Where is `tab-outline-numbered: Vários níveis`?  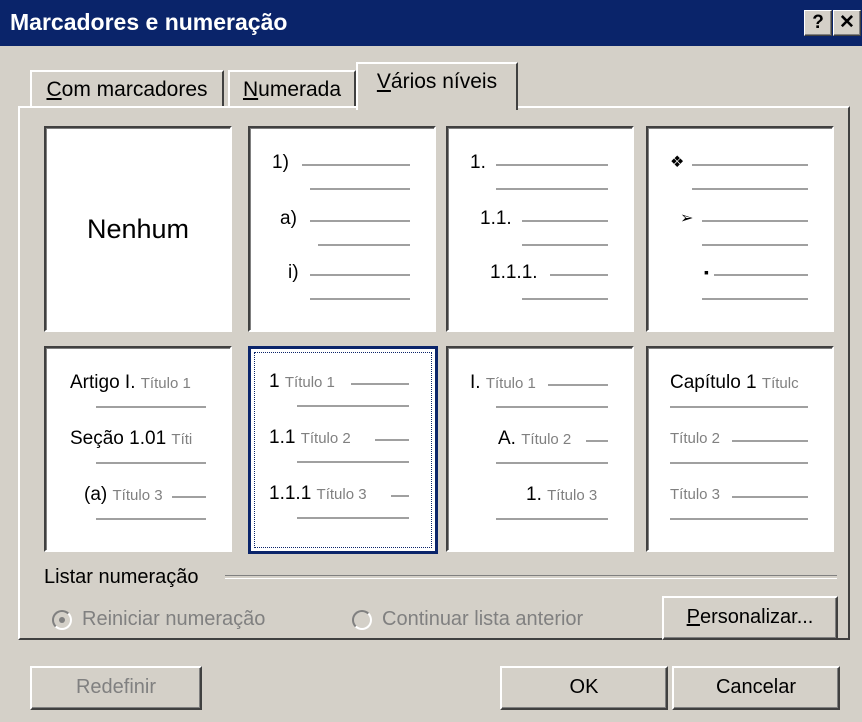
tab-outline-numbered: Vários níveis is located at coordinates (437, 86).